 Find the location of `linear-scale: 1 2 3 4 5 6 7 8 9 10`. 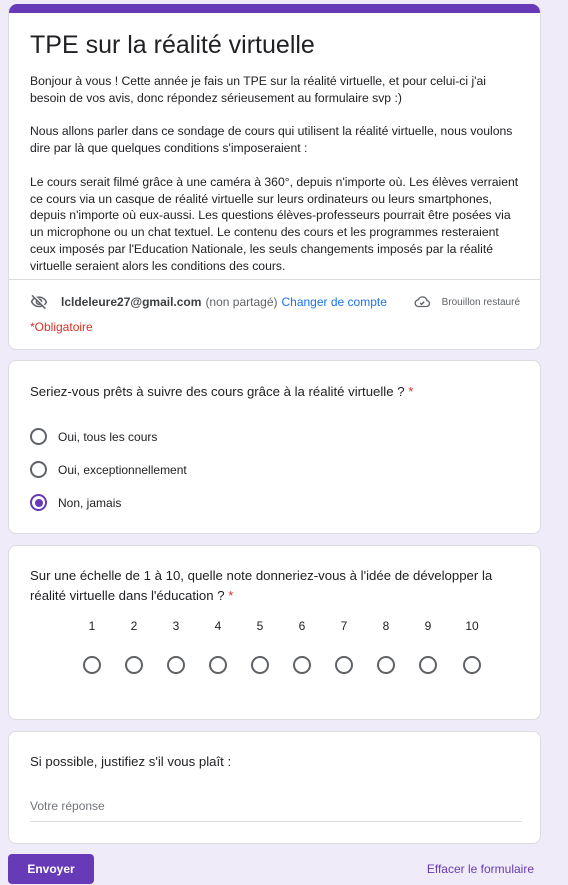

linear-scale: 1 2 3 4 5 6 7 8 9 10 is located at coordinates (274, 658).